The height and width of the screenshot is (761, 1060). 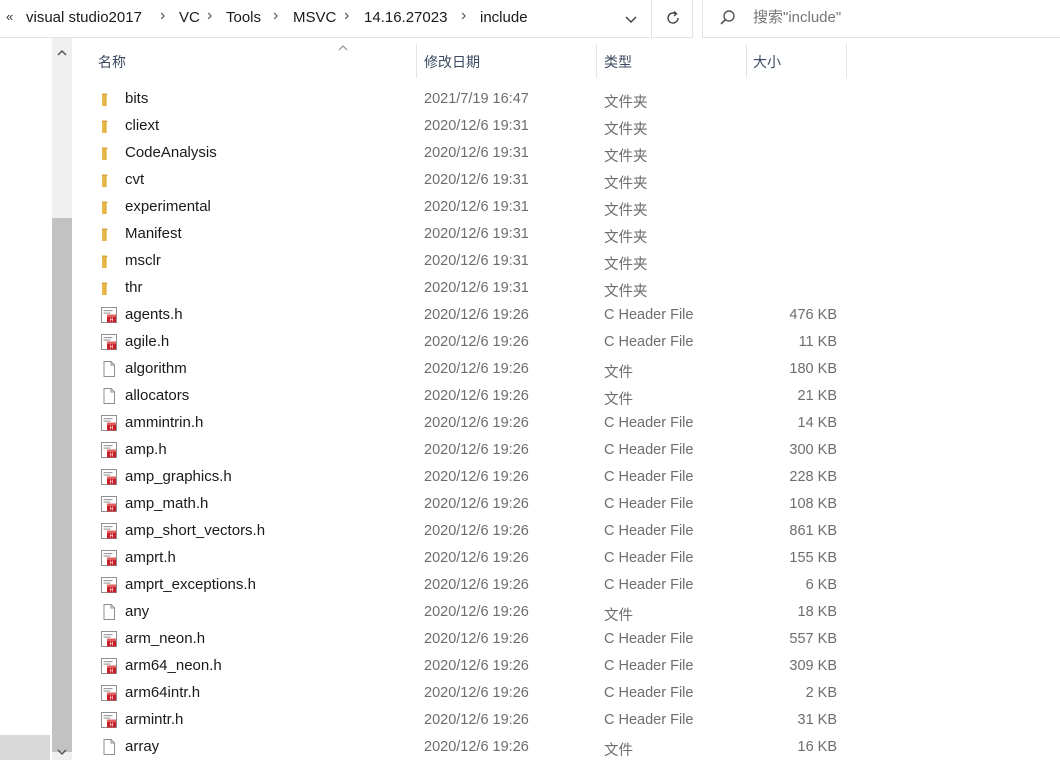 I want to click on column-header-name: 名称, so click(x=112, y=62).